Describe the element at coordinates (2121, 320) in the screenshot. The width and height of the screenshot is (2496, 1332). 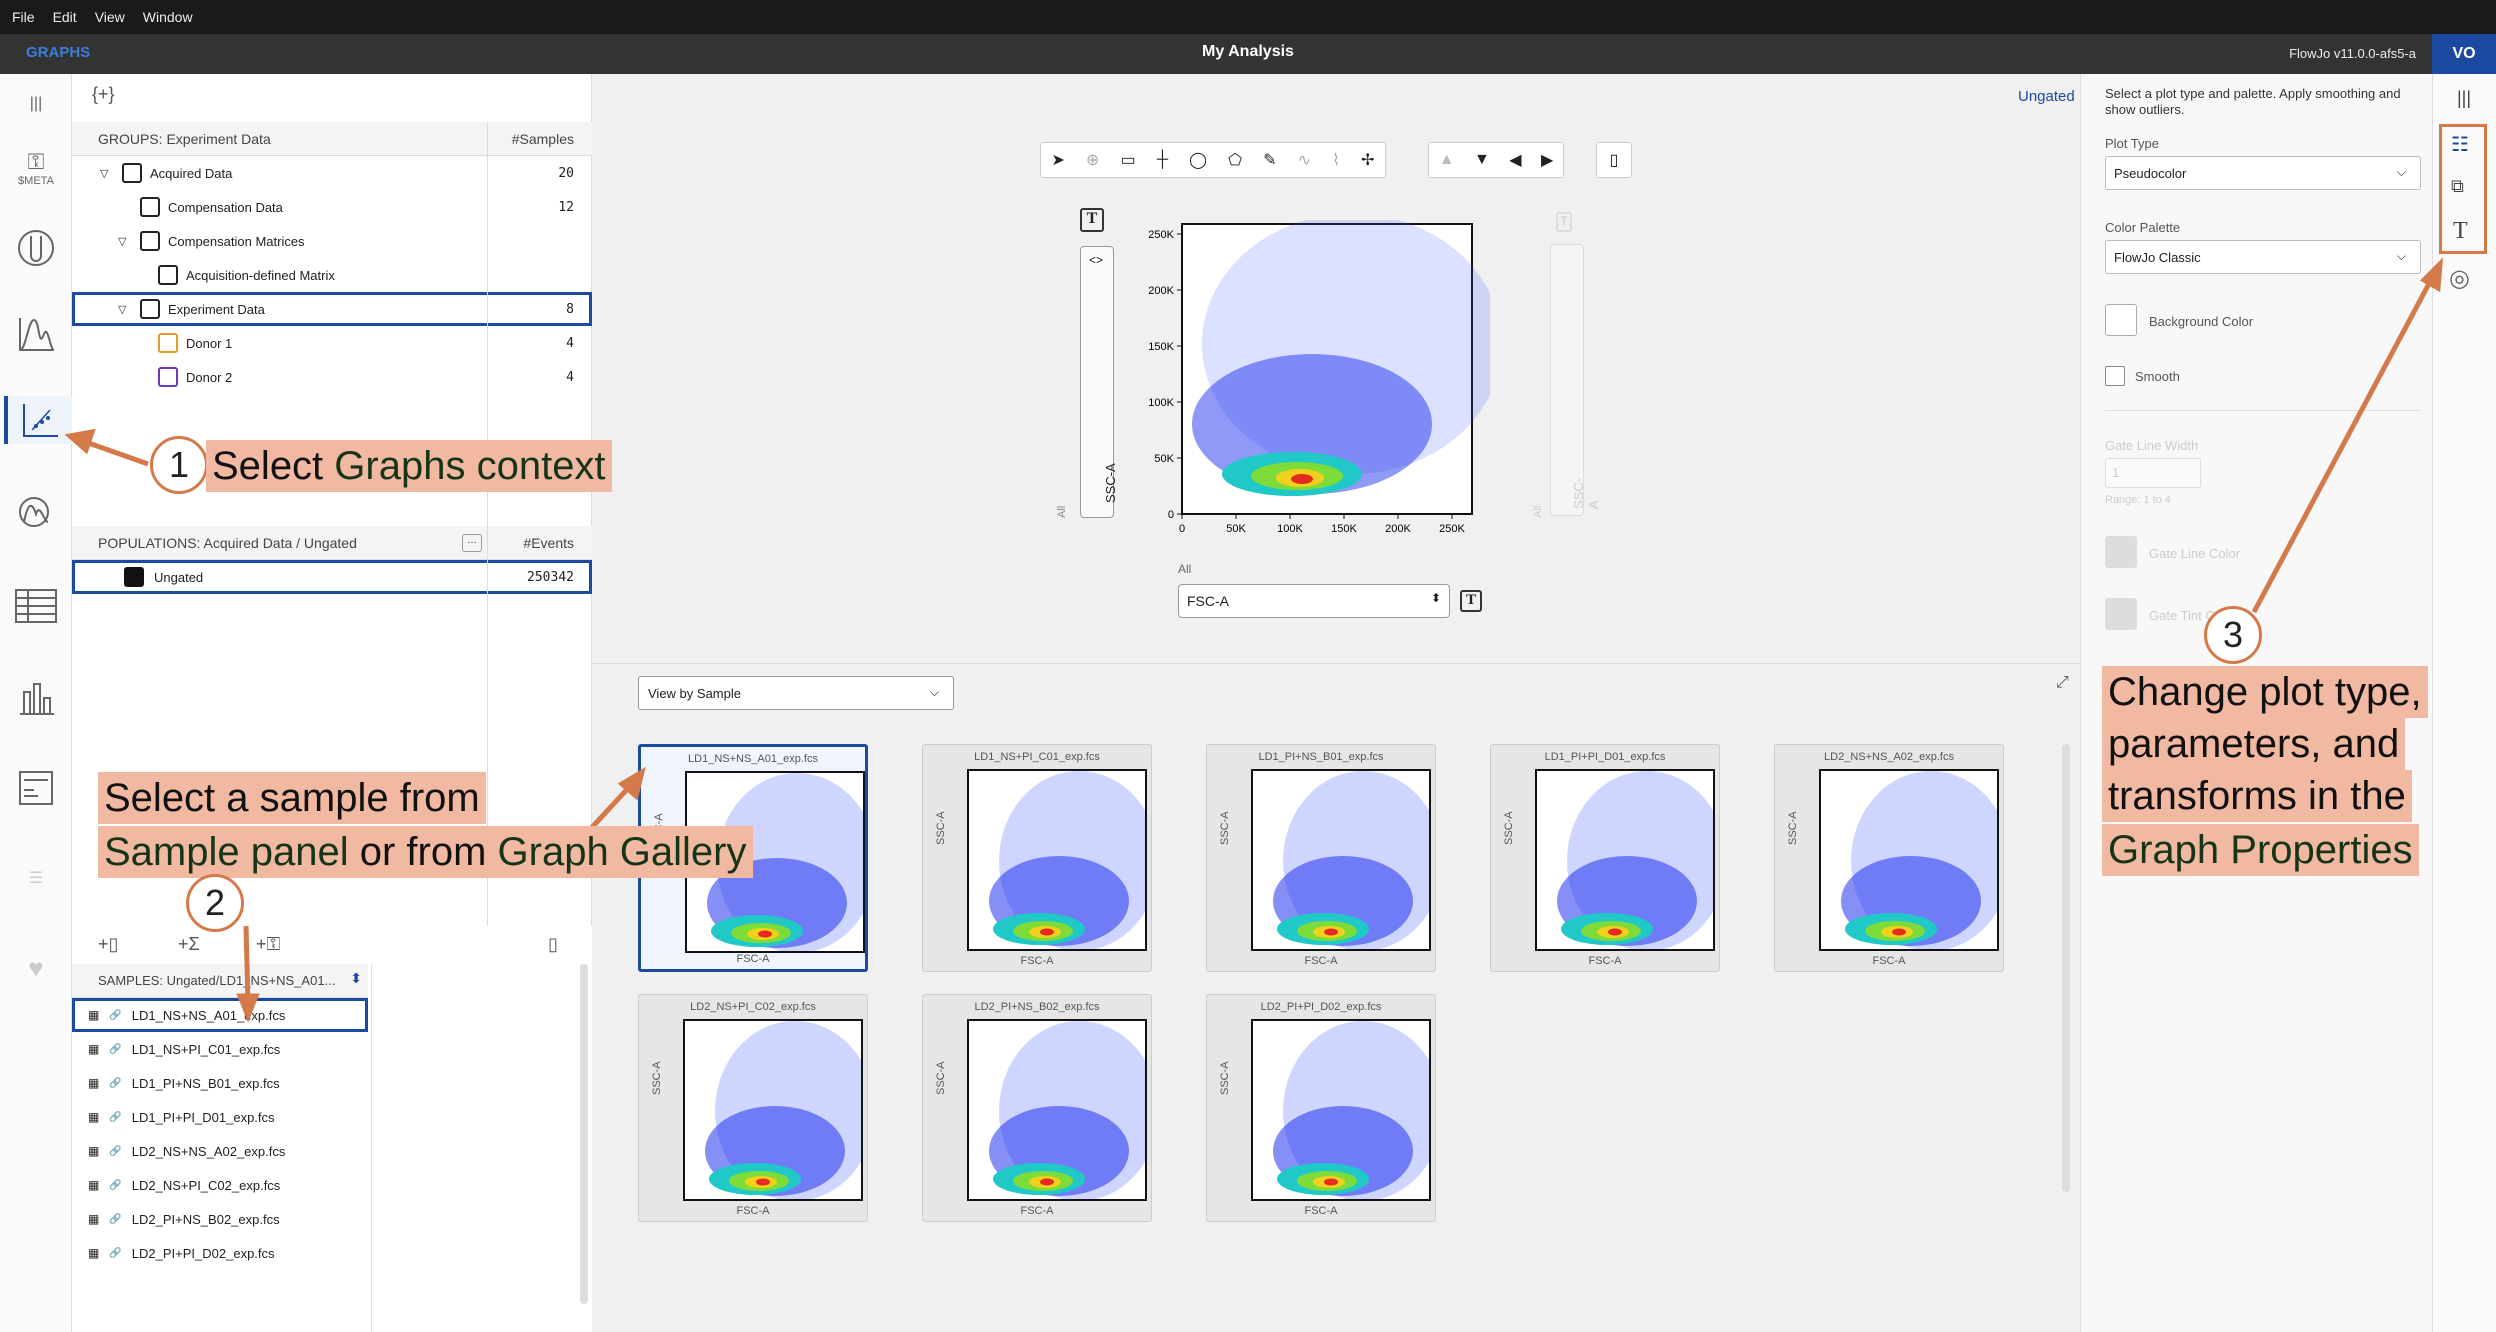
I see `background-color-swatch` at that location.